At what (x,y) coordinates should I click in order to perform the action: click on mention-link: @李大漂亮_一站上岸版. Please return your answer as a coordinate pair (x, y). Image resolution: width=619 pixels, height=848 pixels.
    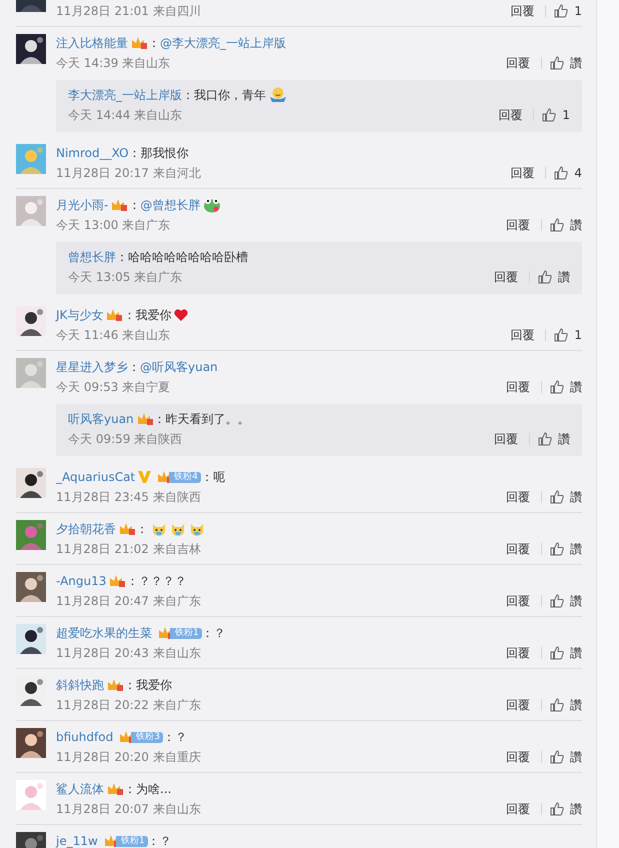
    Looking at the image, I should click on (223, 43).